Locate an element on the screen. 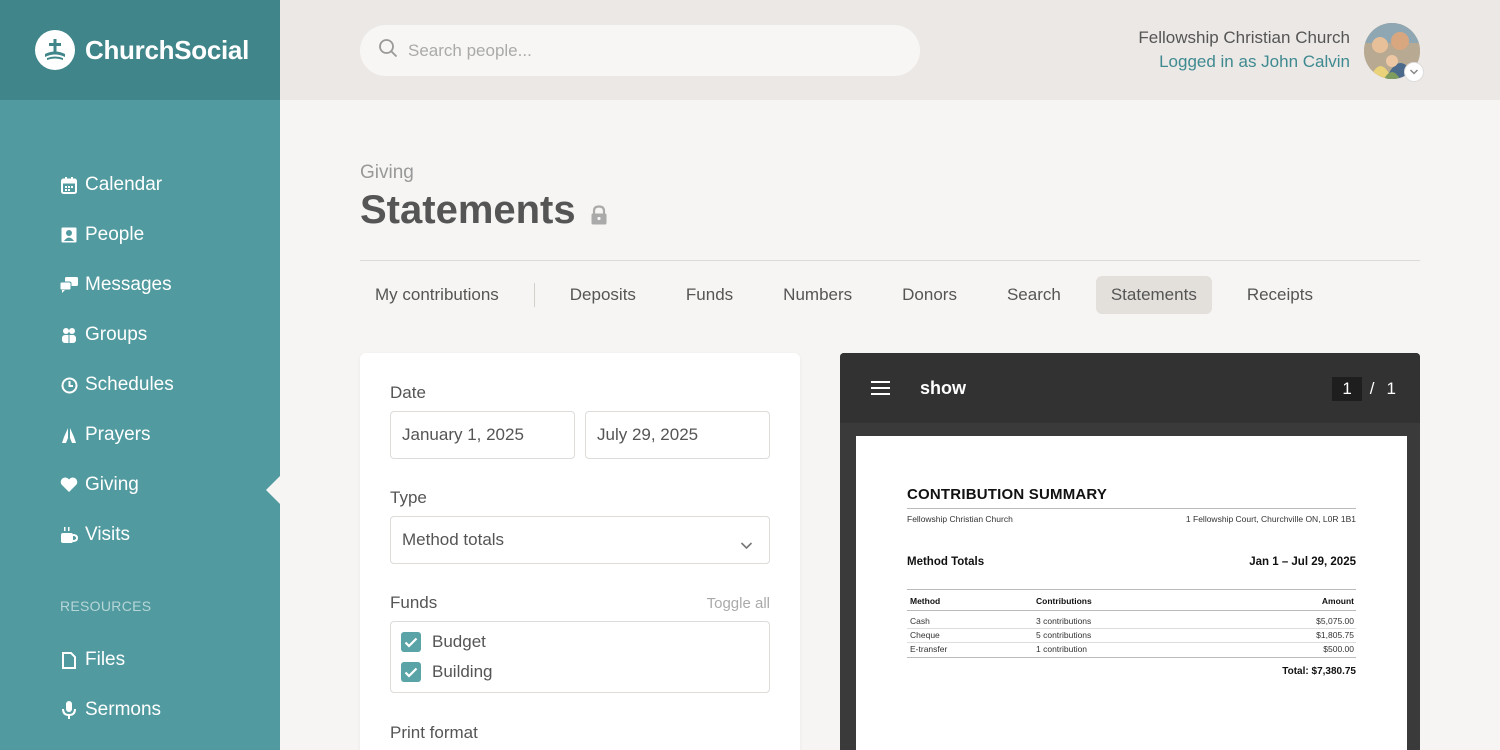 The image size is (1500, 750). page-title-wrap: Statements is located at coordinates (484, 210).